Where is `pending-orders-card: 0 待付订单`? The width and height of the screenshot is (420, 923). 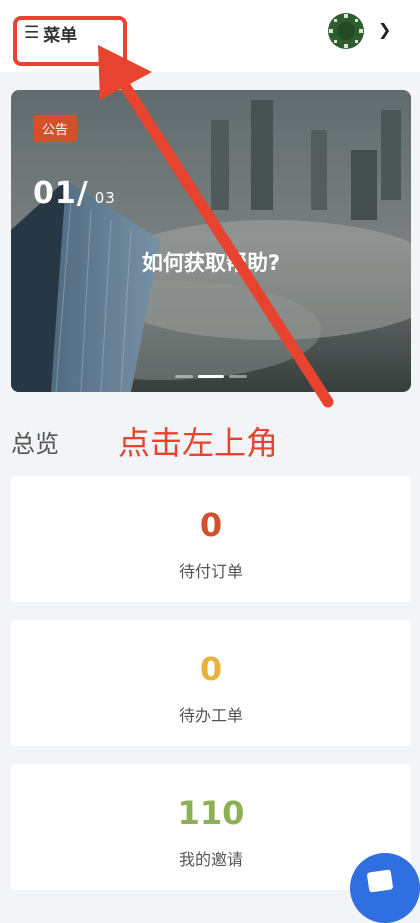 pending-orders-card: 0 待付订单 is located at coordinates (211, 539).